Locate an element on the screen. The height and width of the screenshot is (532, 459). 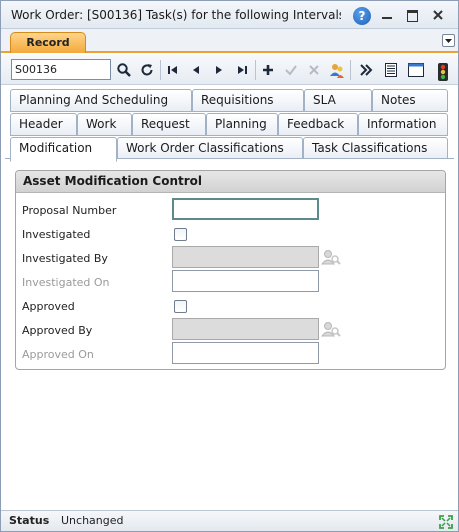
tab-work: Work is located at coordinates (104, 124).